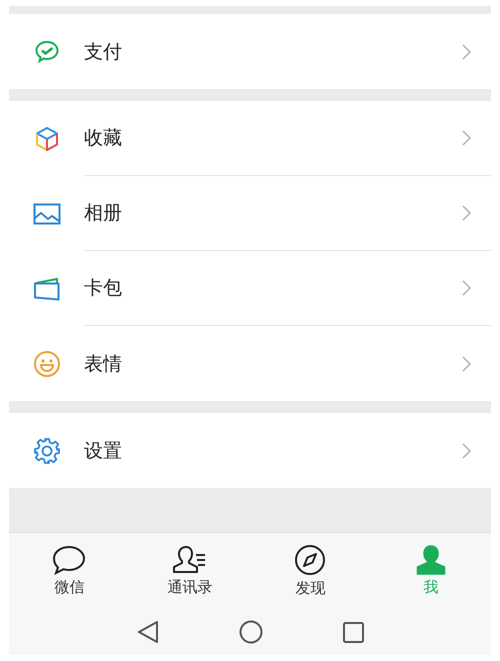 This screenshot has width=500, height=661. What do you see at coordinates (250, 450) in the screenshot?
I see `menu-item: 设置` at bounding box center [250, 450].